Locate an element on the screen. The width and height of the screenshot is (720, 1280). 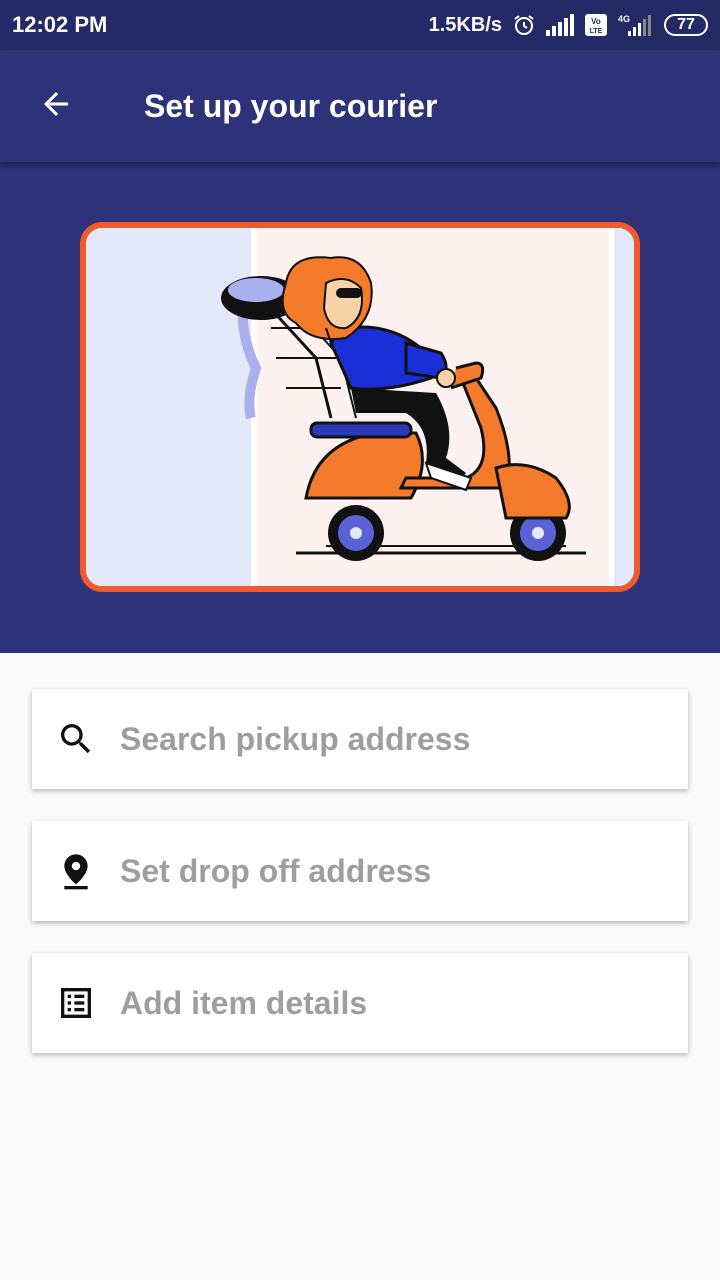
location-pin-icon is located at coordinates (76, 871).